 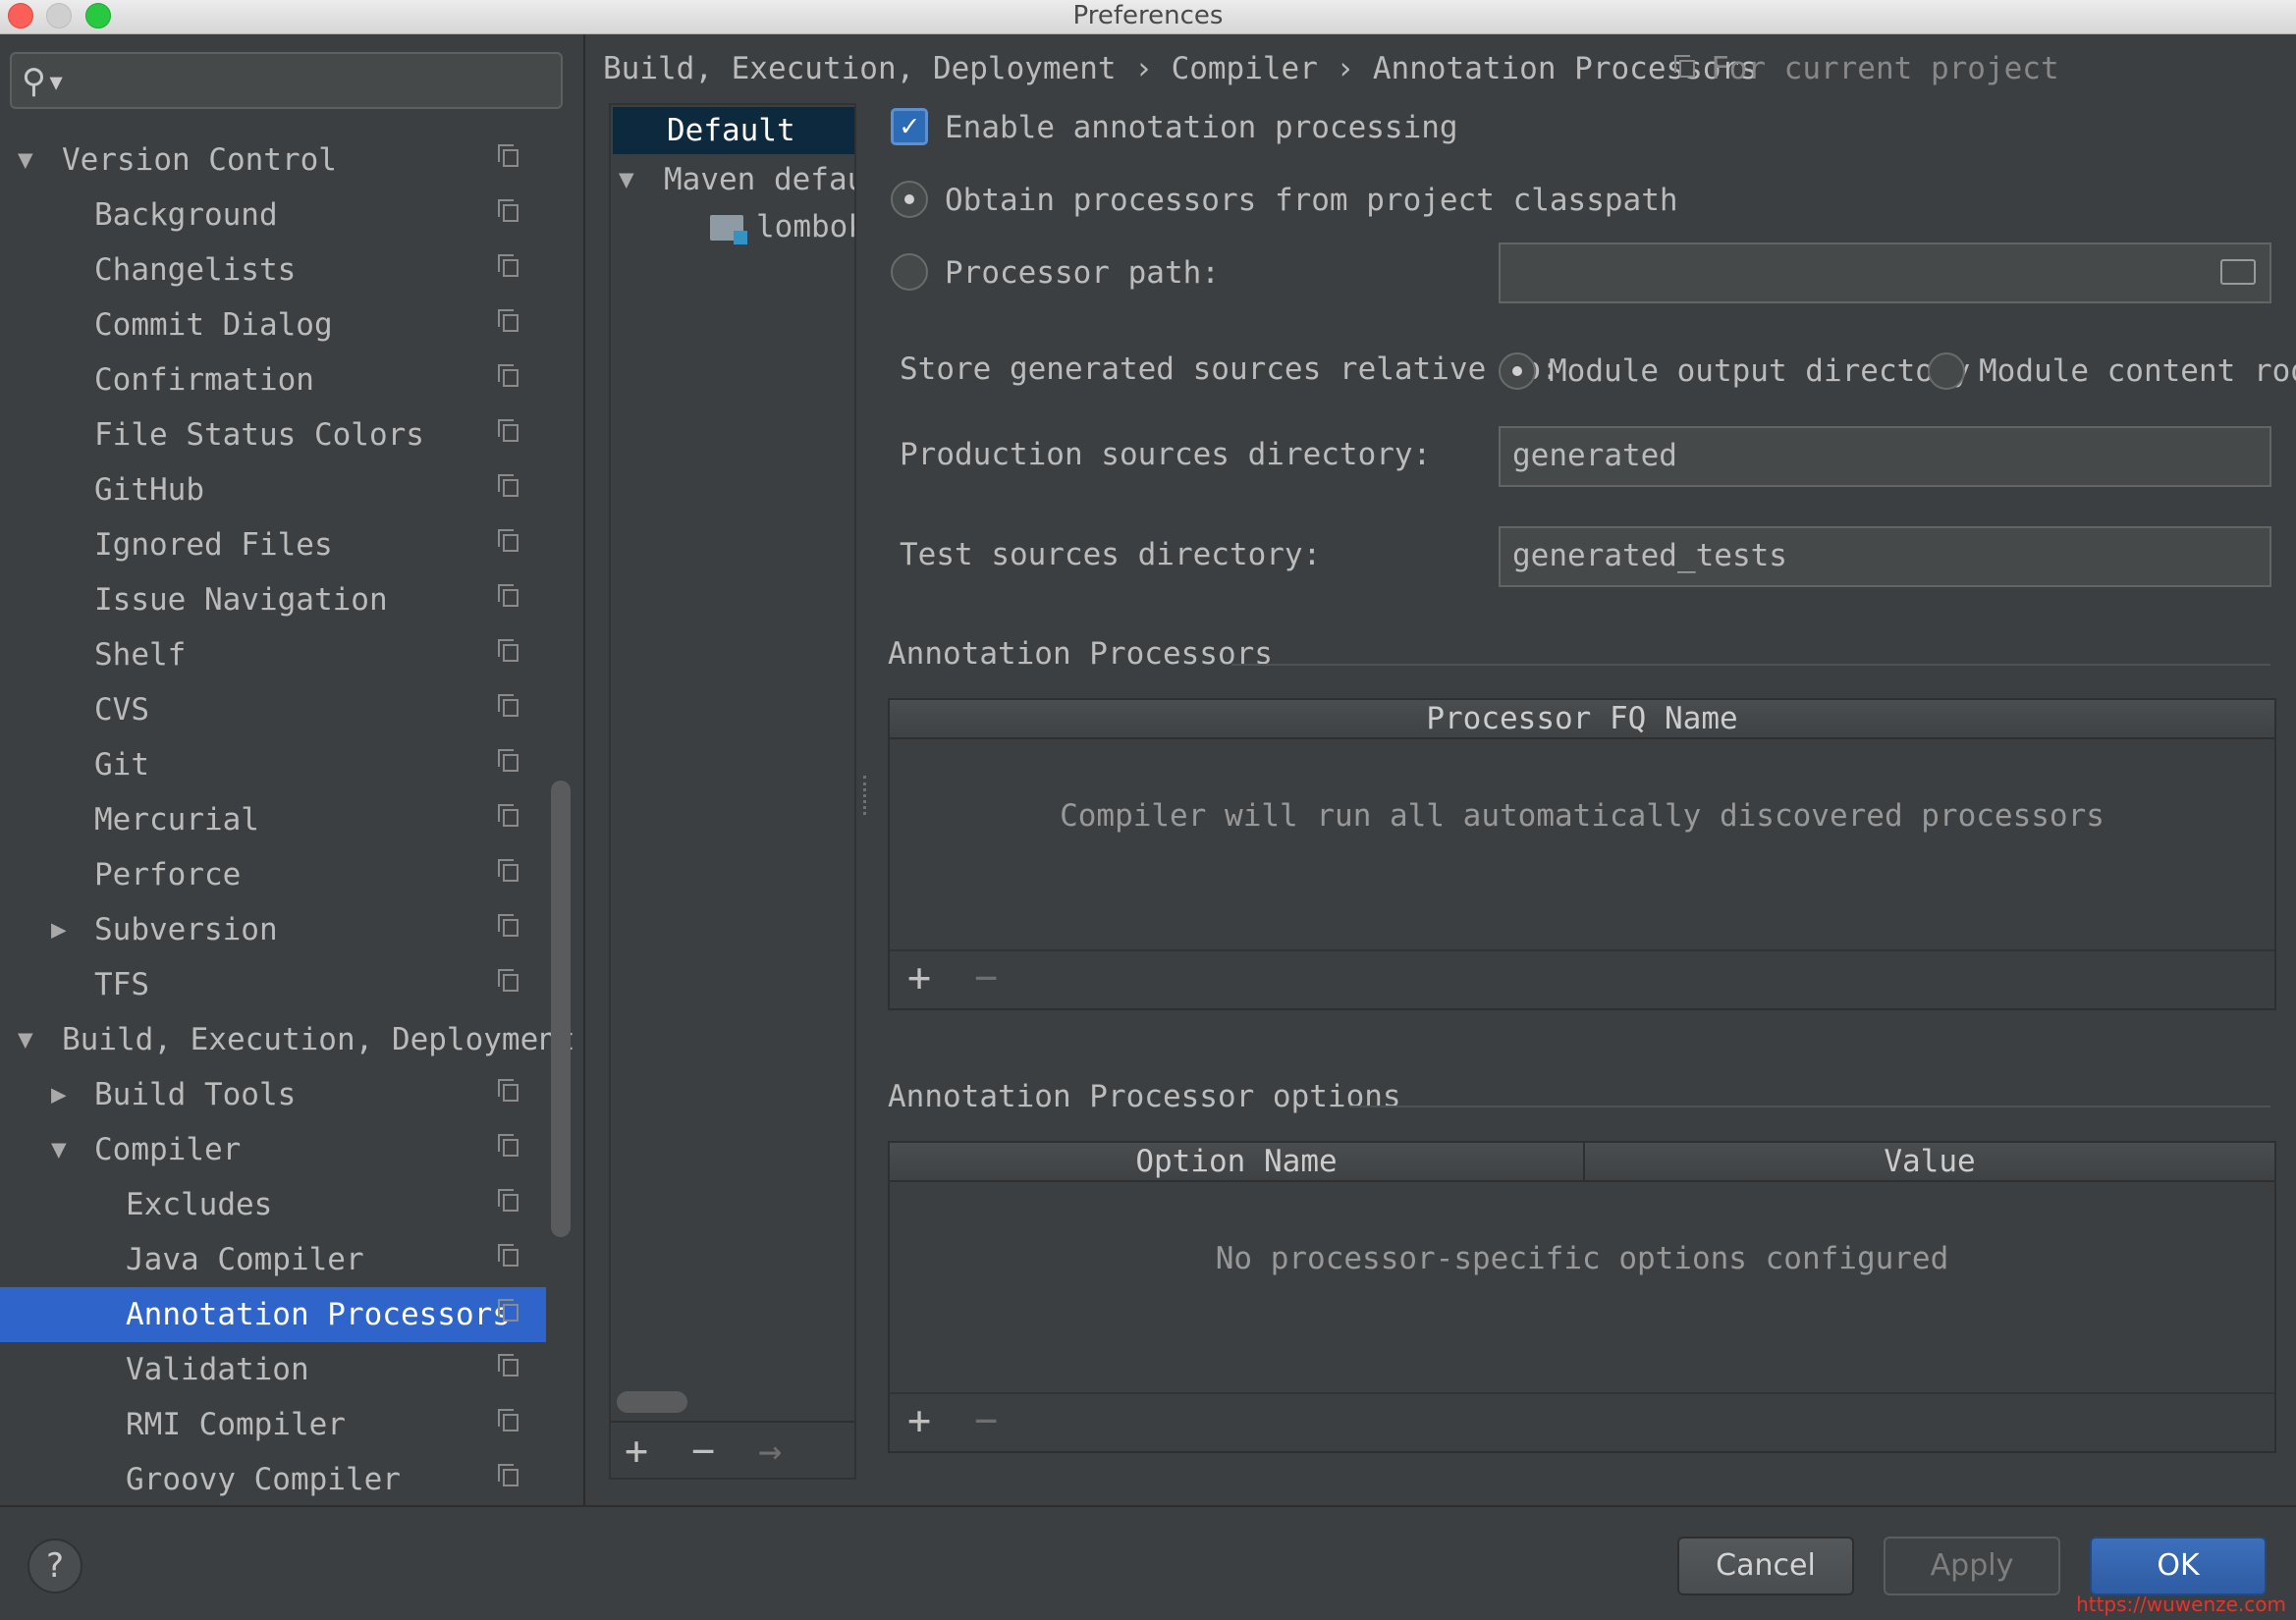 I want to click on test-dir-label: Test sources directory:, so click(x=1111, y=555).